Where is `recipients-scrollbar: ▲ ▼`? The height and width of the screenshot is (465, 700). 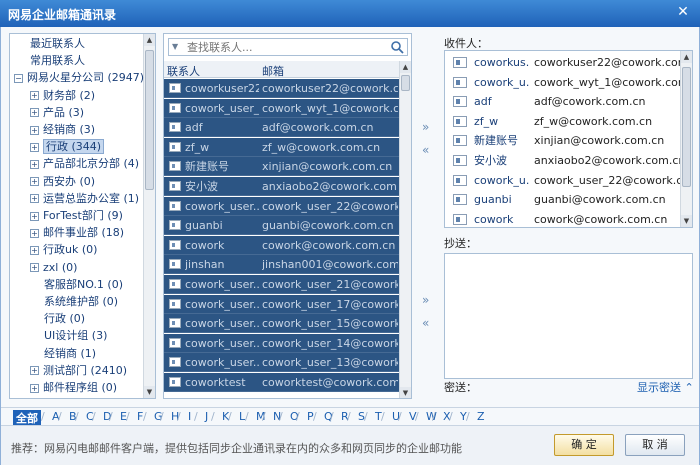
recipients-scrollbar: ▲ ▼ is located at coordinates (686, 139).